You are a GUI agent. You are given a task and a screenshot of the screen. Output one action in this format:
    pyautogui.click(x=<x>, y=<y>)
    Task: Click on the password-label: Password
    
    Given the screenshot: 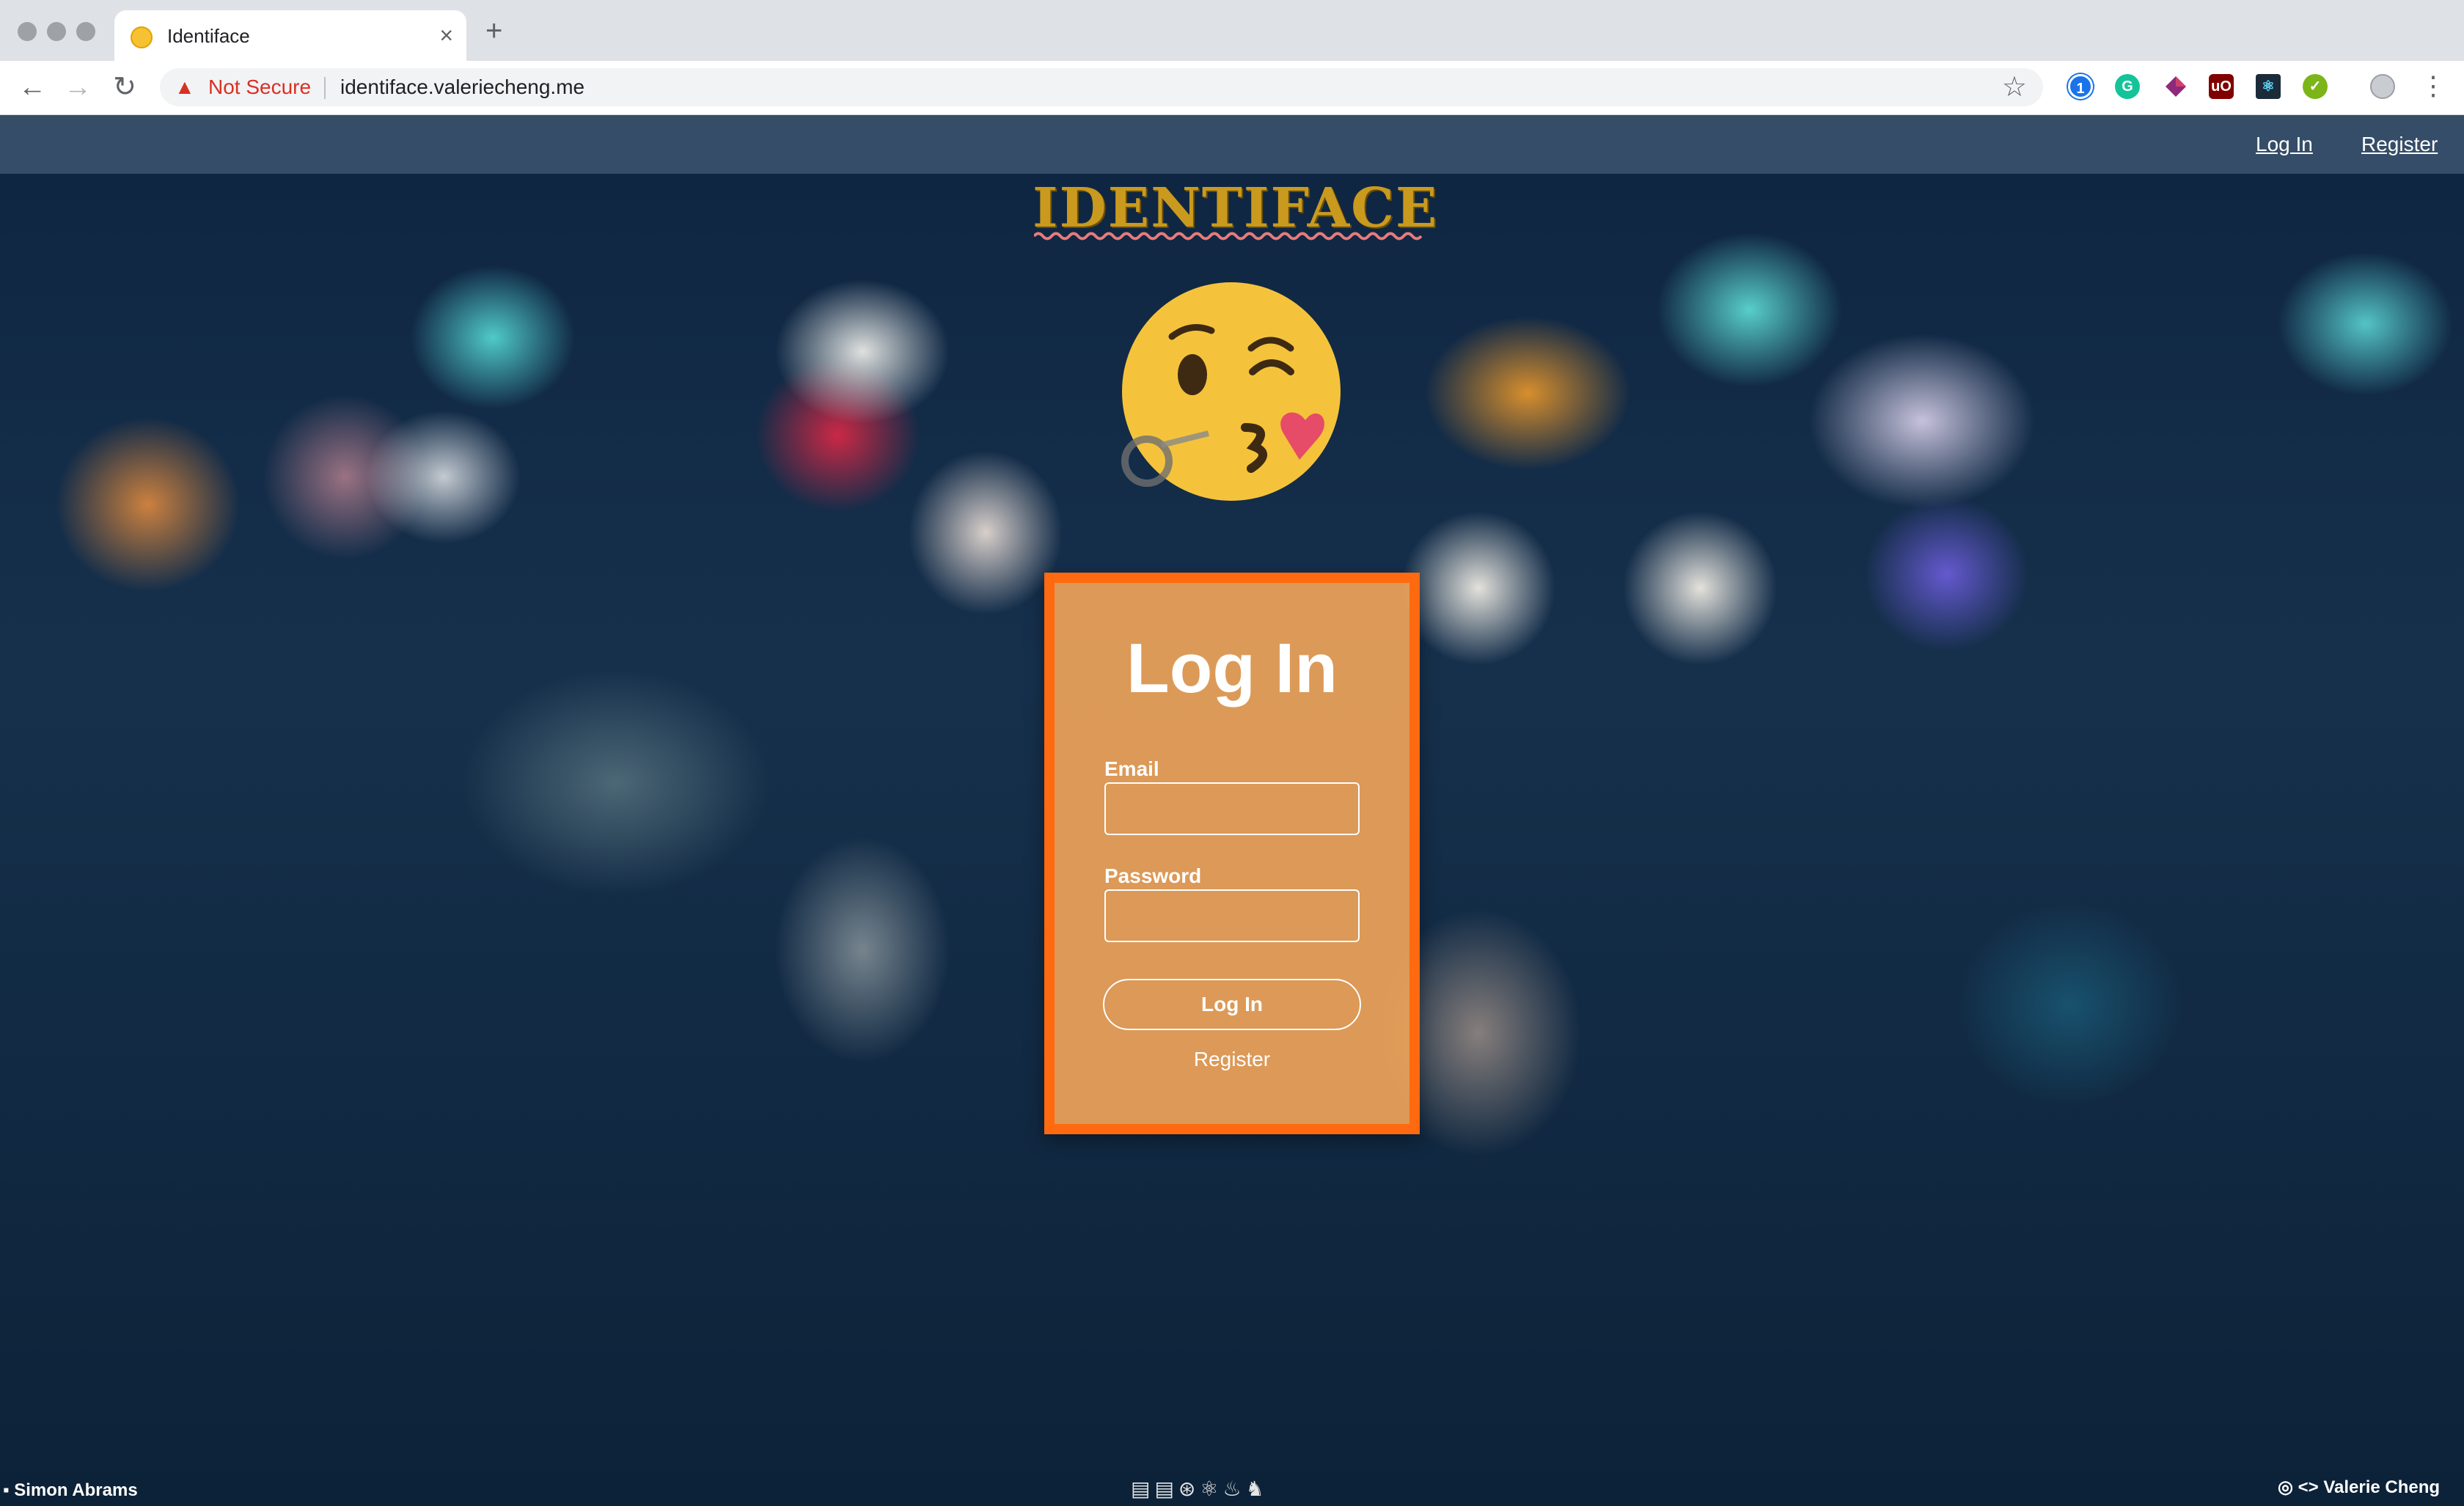 What is the action you would take?
    pyautogui.click(x=1153, y=875)
    